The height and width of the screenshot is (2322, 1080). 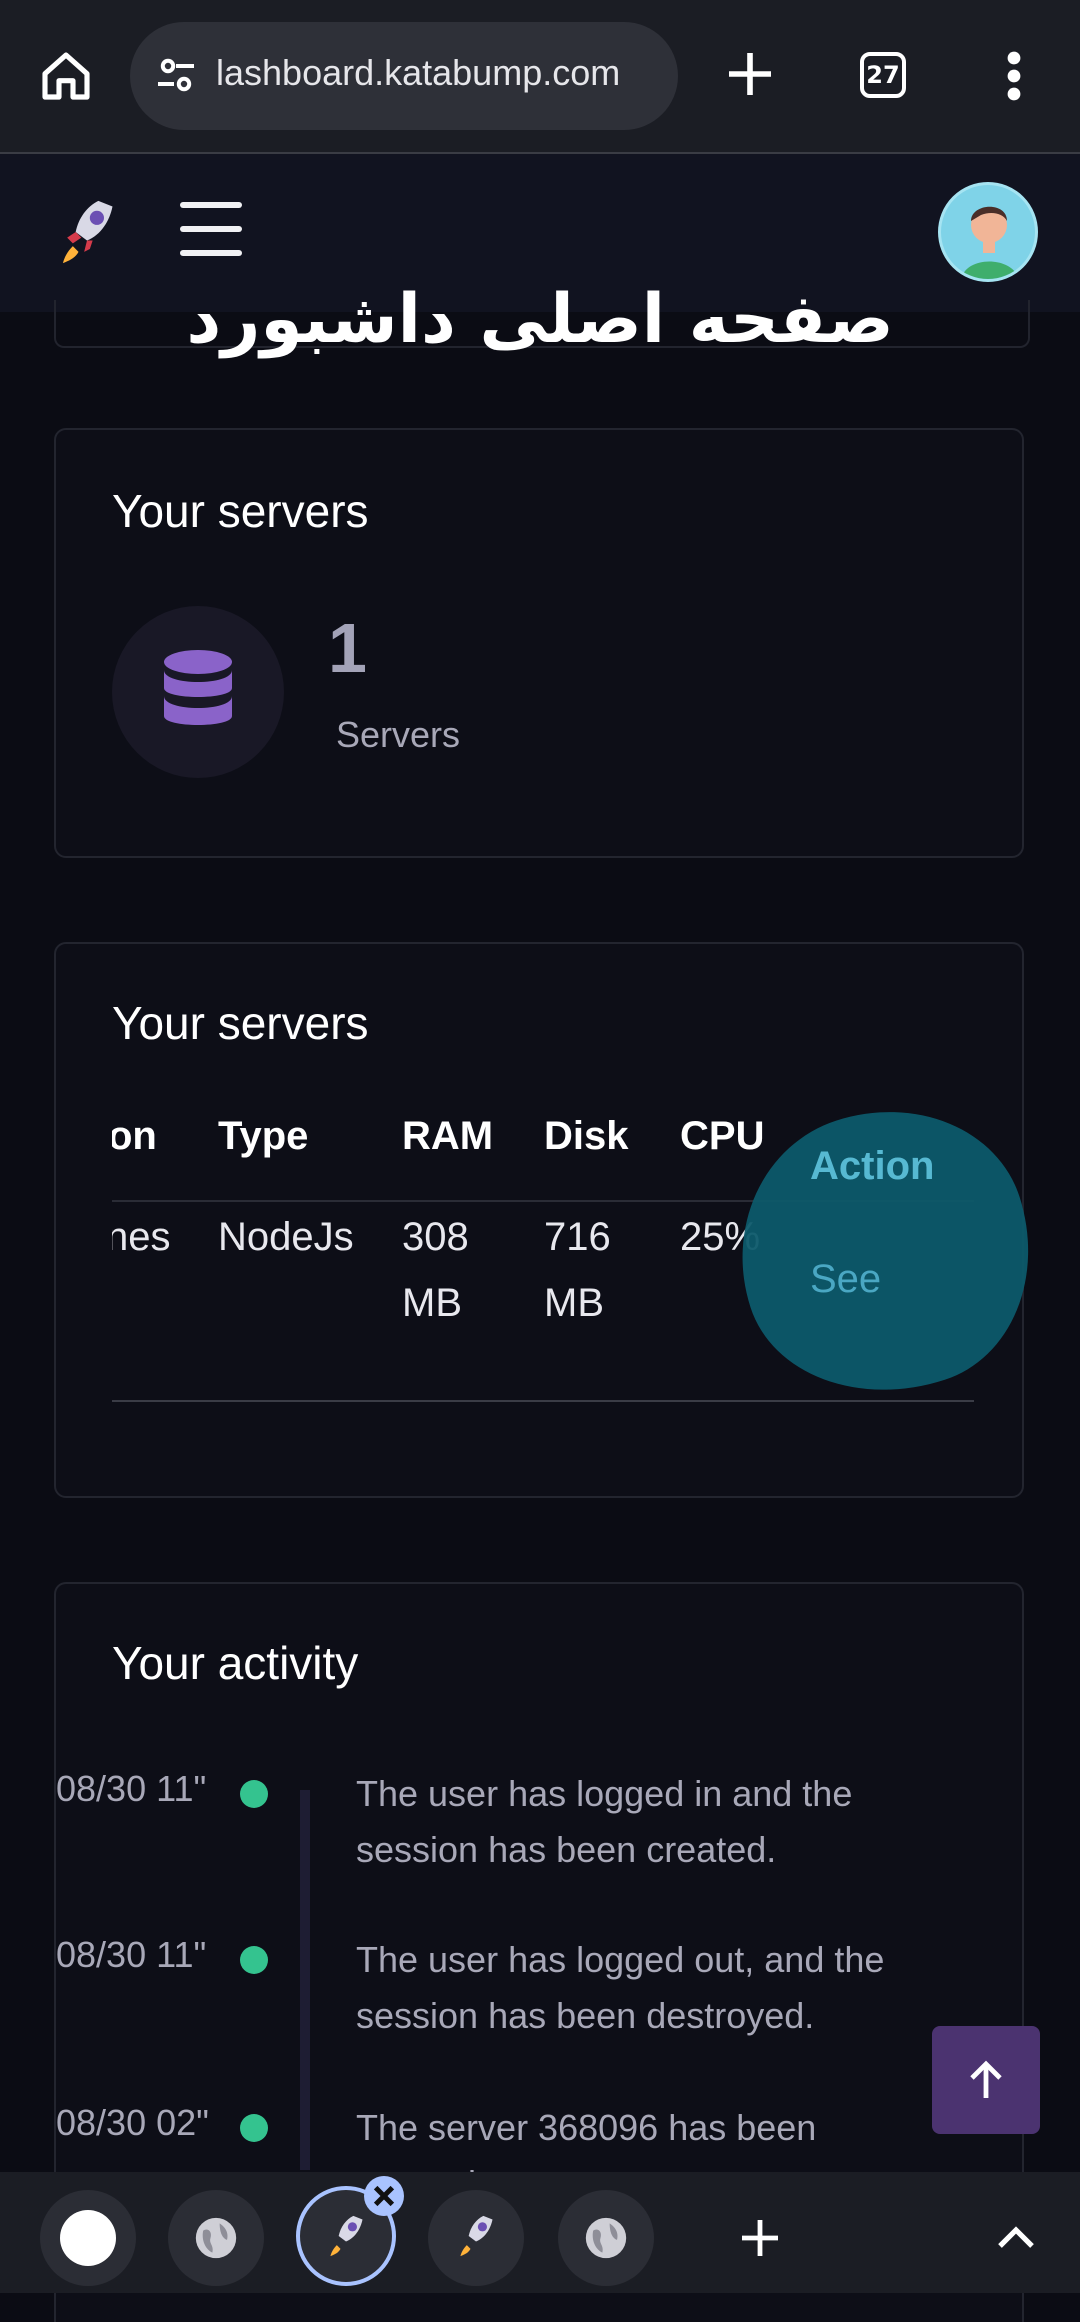 I want to click on column-header-disk: Disk, so click(x=586, y=1136).